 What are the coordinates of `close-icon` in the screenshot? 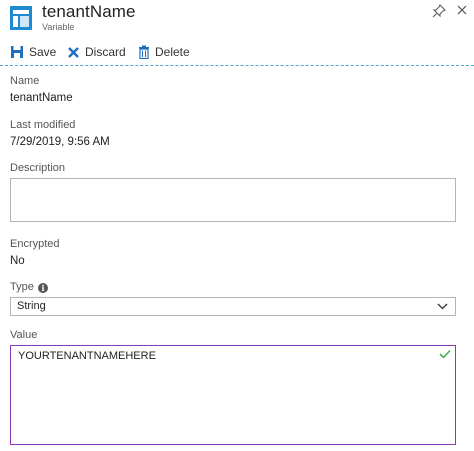 It's located at (462, 10).